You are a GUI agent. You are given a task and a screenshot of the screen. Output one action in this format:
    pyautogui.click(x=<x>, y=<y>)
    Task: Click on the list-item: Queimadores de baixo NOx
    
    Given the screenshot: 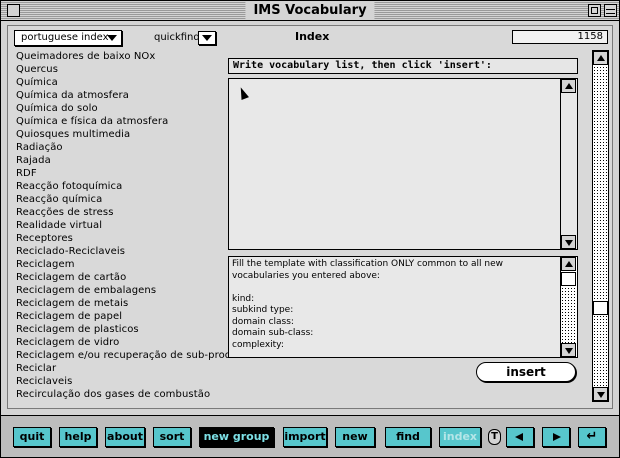 What is the action you would take?
    pyautogui.click(x=132, y=56)
    